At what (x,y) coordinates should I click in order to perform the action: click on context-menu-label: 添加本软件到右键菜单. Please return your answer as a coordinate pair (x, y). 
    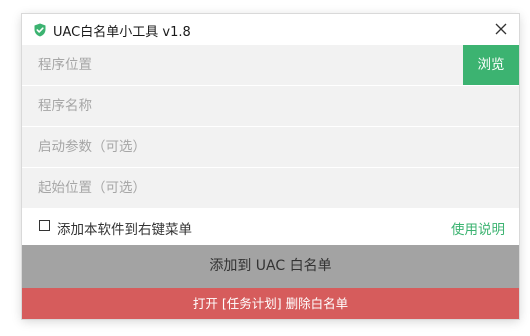
    Looking at the image, I should click on (124, 228).